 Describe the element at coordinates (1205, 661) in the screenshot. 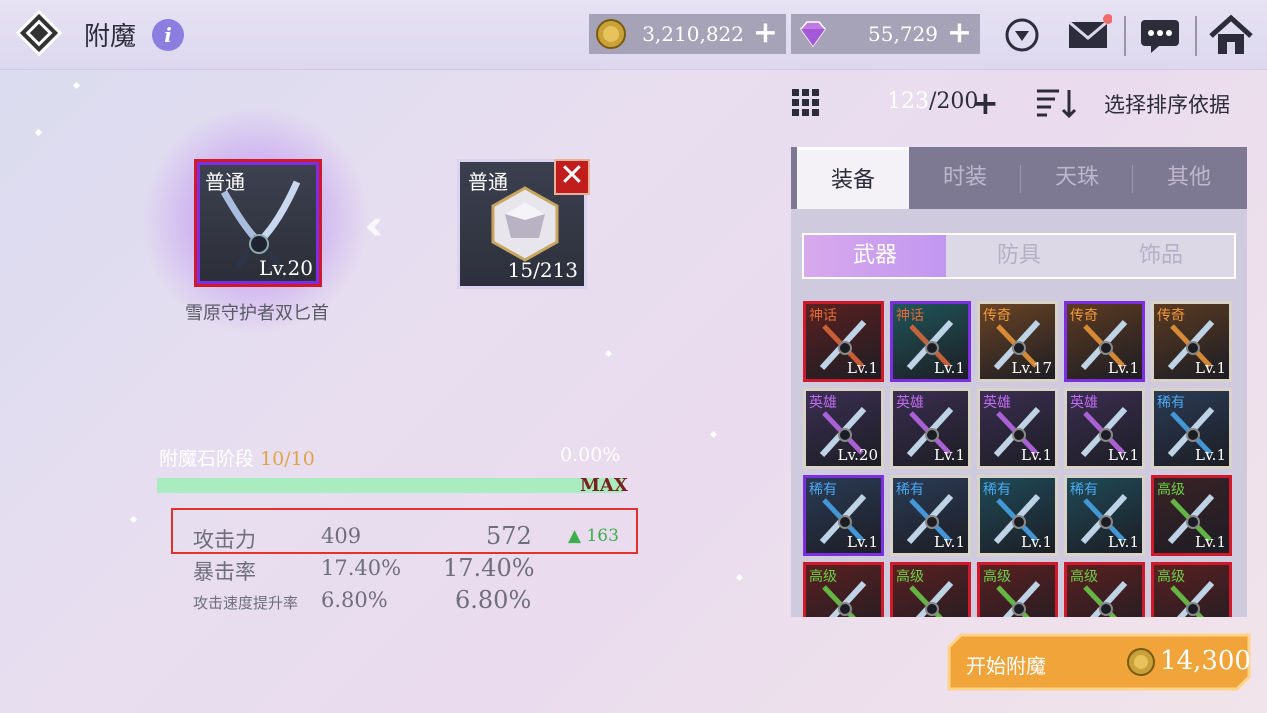

I see `start-enchant-cost: 14,300` at that location.